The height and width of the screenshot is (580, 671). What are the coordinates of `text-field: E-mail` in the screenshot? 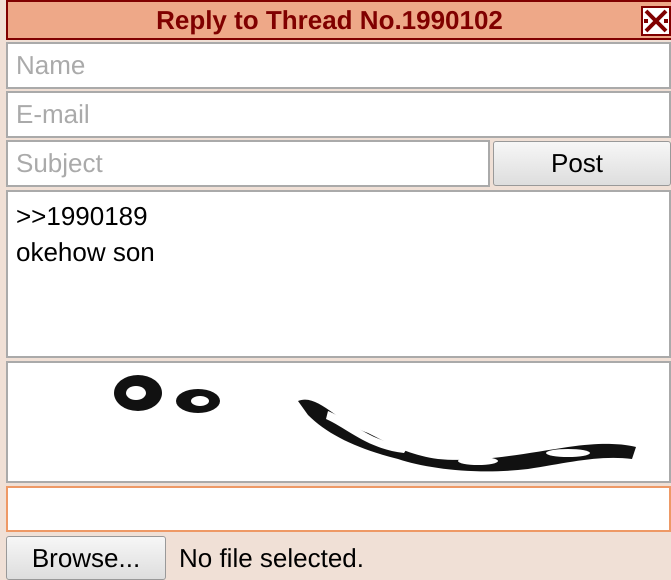 It's located at (338, 114).